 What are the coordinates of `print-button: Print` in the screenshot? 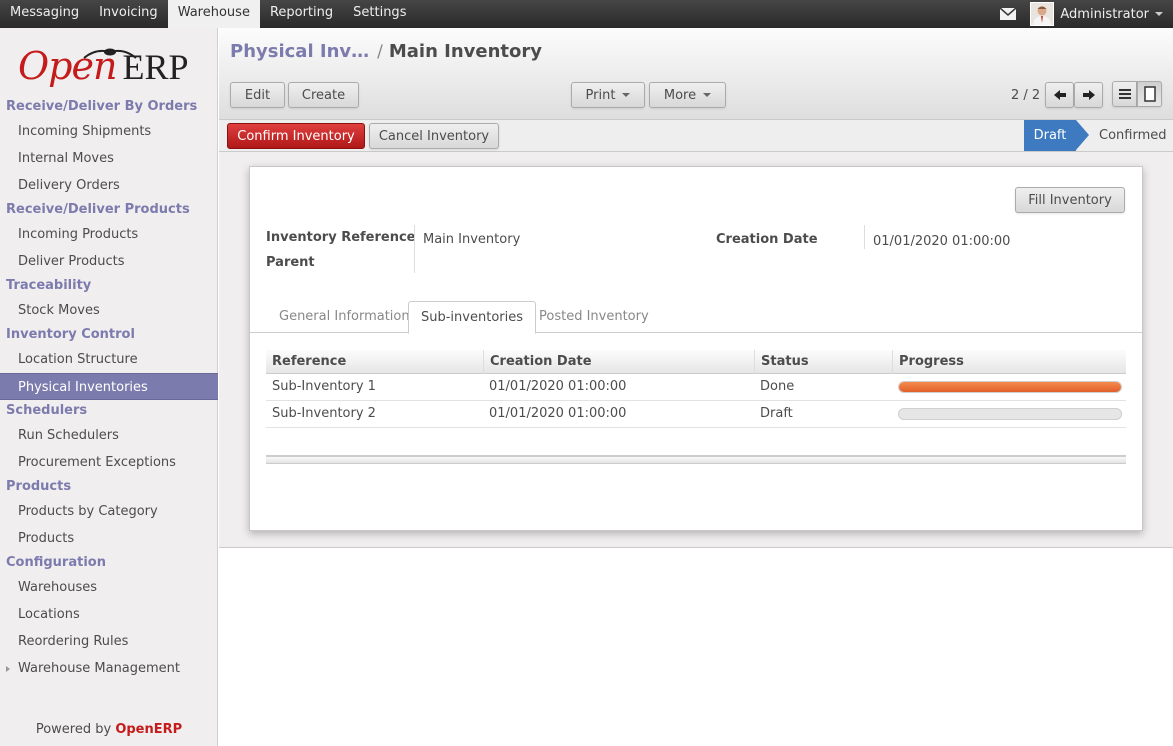 It's located at (608, 95).